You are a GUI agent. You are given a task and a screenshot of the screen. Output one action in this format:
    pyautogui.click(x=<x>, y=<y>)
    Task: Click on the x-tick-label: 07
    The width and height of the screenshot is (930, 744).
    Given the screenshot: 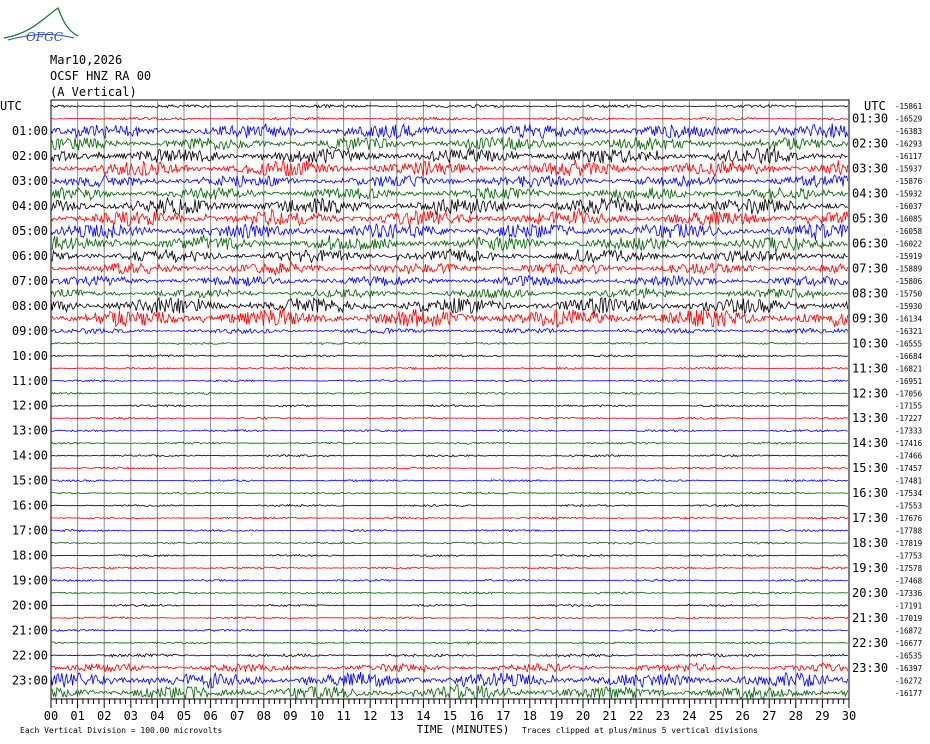 What is the action you would take?
    pyautogui.click(x=237, y=716)
    